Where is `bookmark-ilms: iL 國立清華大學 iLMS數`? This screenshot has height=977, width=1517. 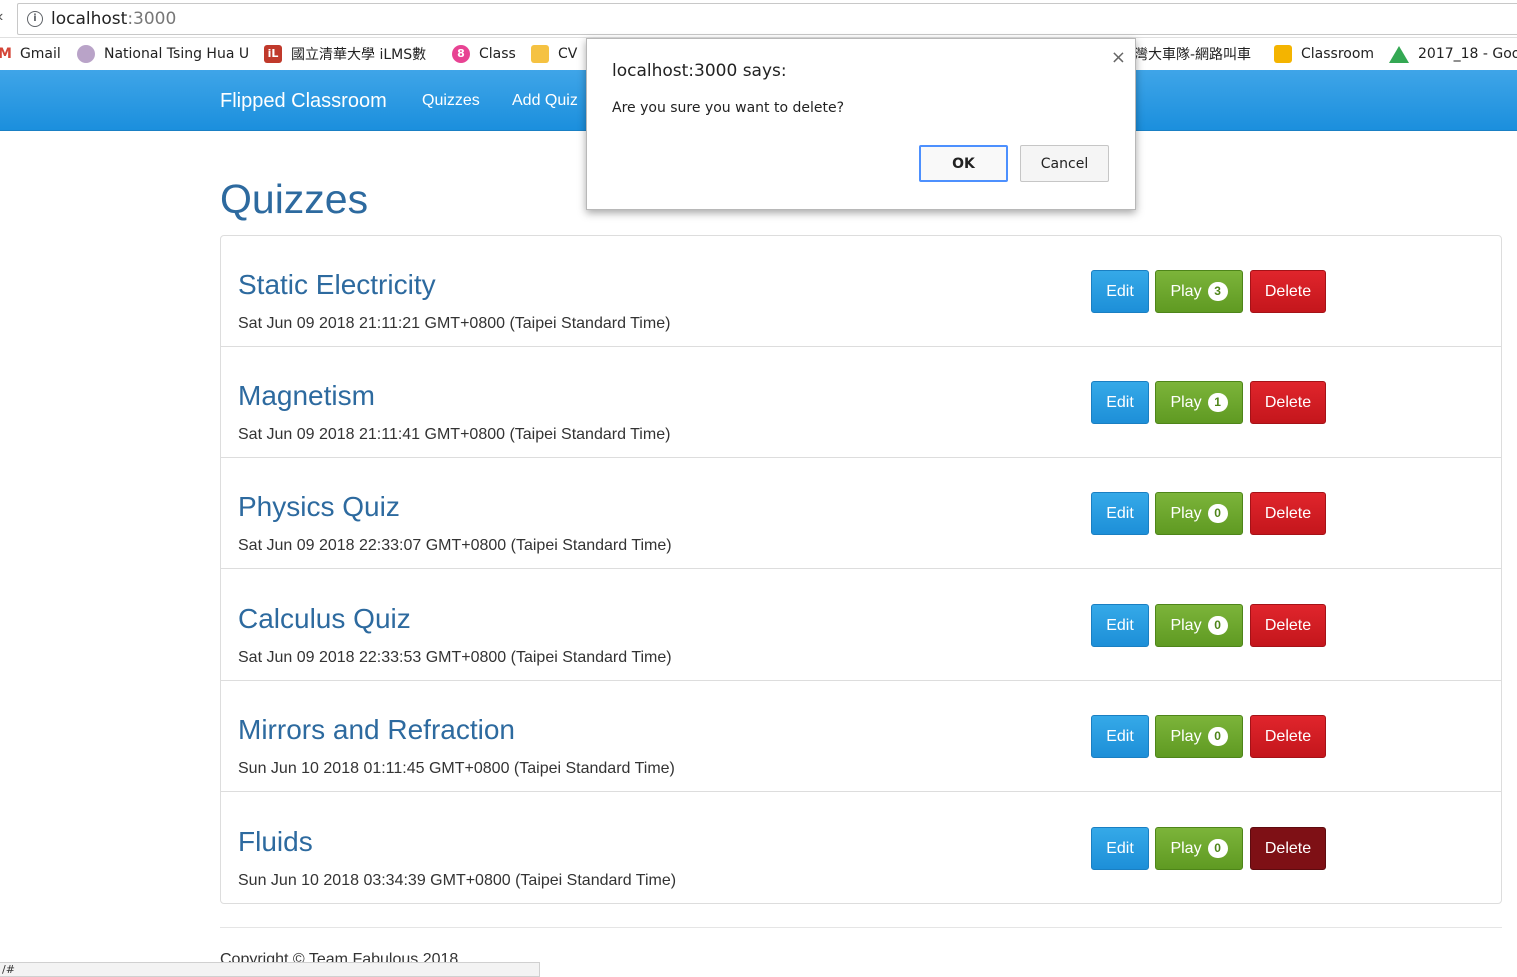
bookmark-ilms: iL 國立清華大學 iLMS數 is located at coordinates (345, 54).